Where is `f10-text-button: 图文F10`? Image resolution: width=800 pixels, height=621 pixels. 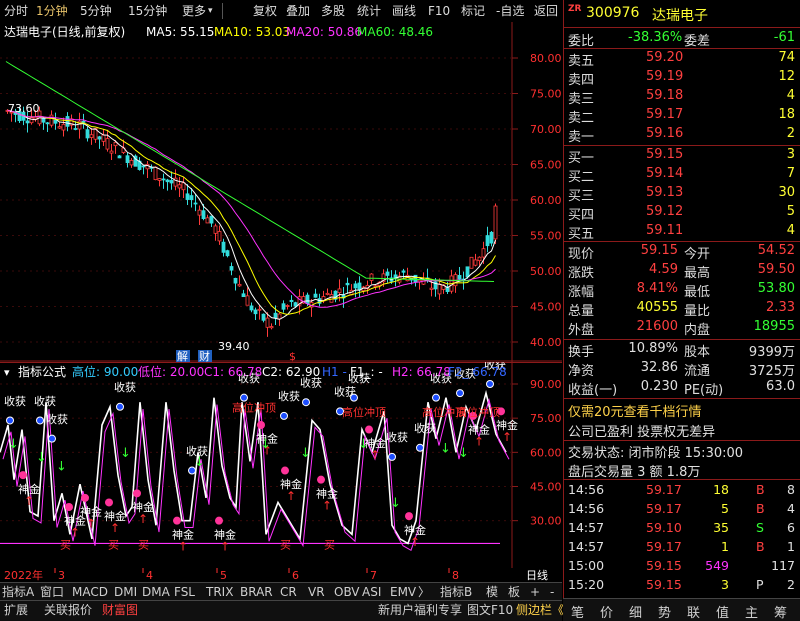
f10-text-button: 图文F10 is located at coordinates (490, 610).